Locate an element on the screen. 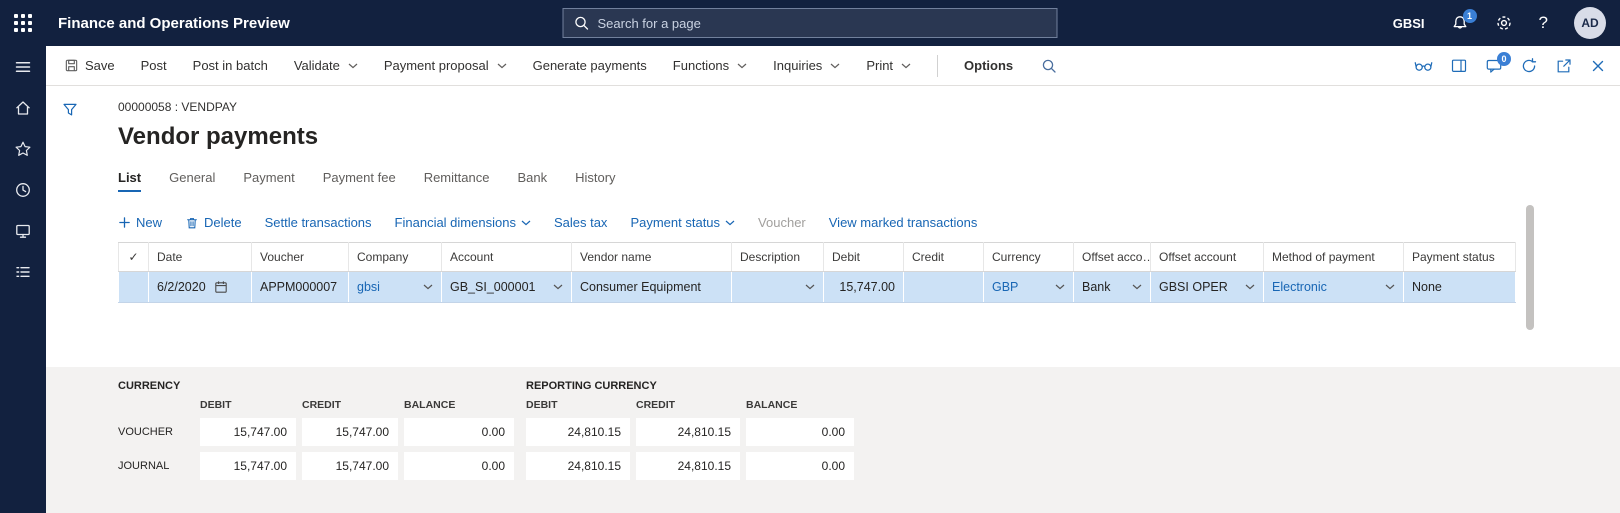 This screenshot has width=1620, height=513. workspaces-icon is located at coordinates (23, 231).